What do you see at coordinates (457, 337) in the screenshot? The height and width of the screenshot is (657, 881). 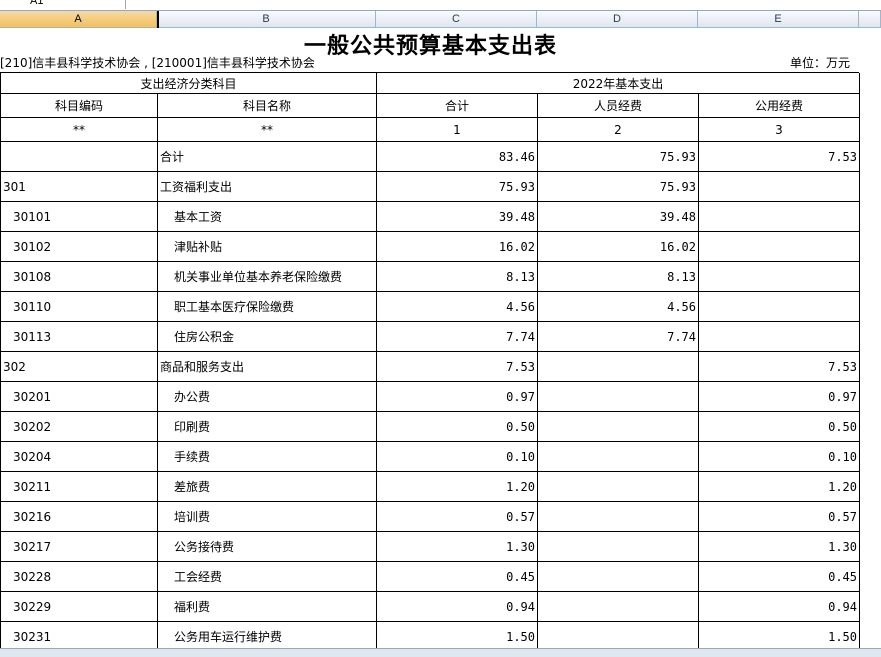 I see `table-row-6-total-cell: 7.74` at bounding box center [457, 337].